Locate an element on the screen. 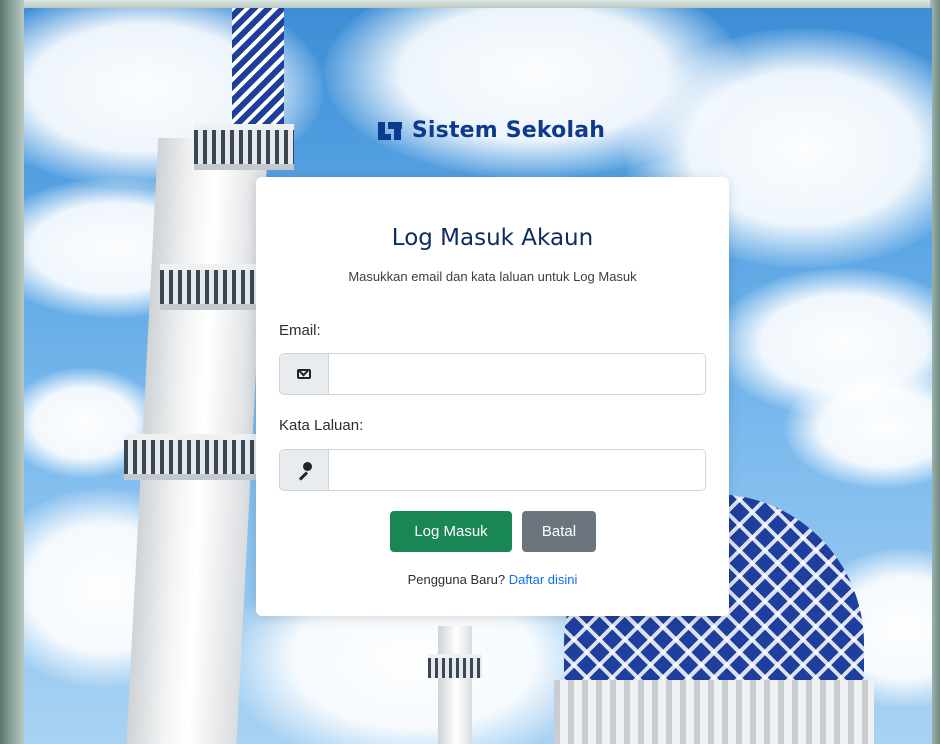 This screenshot has height=744, width=940. brand-logo-icon is located at coordinates (389, 131).